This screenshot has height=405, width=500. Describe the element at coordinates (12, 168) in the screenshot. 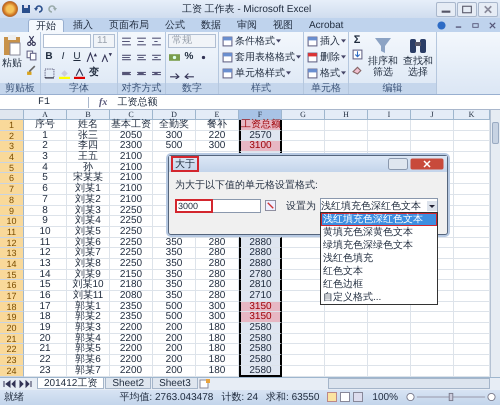

I see `row-header: 5` at that location.